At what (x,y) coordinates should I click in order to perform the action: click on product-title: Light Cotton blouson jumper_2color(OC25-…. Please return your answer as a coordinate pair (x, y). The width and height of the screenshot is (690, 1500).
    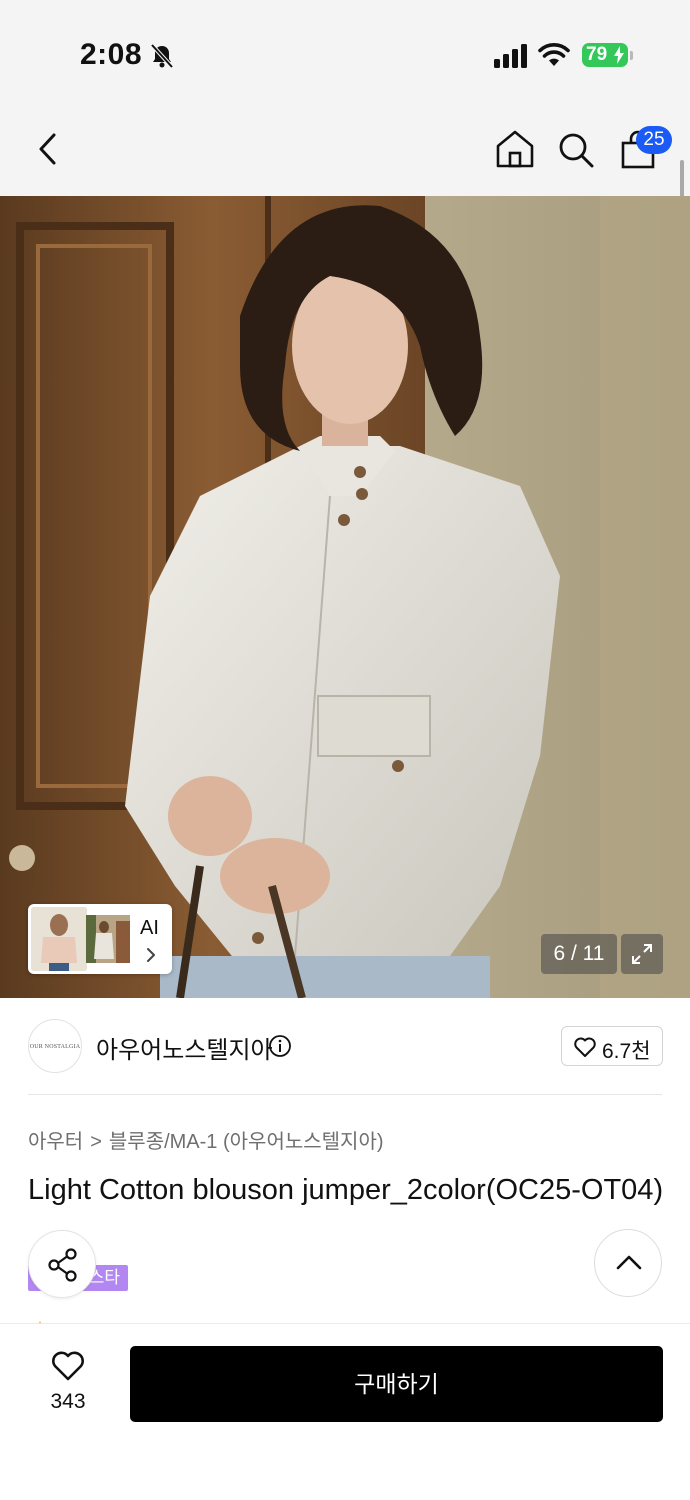
    Looking at the image, I should click on (346, 1190).